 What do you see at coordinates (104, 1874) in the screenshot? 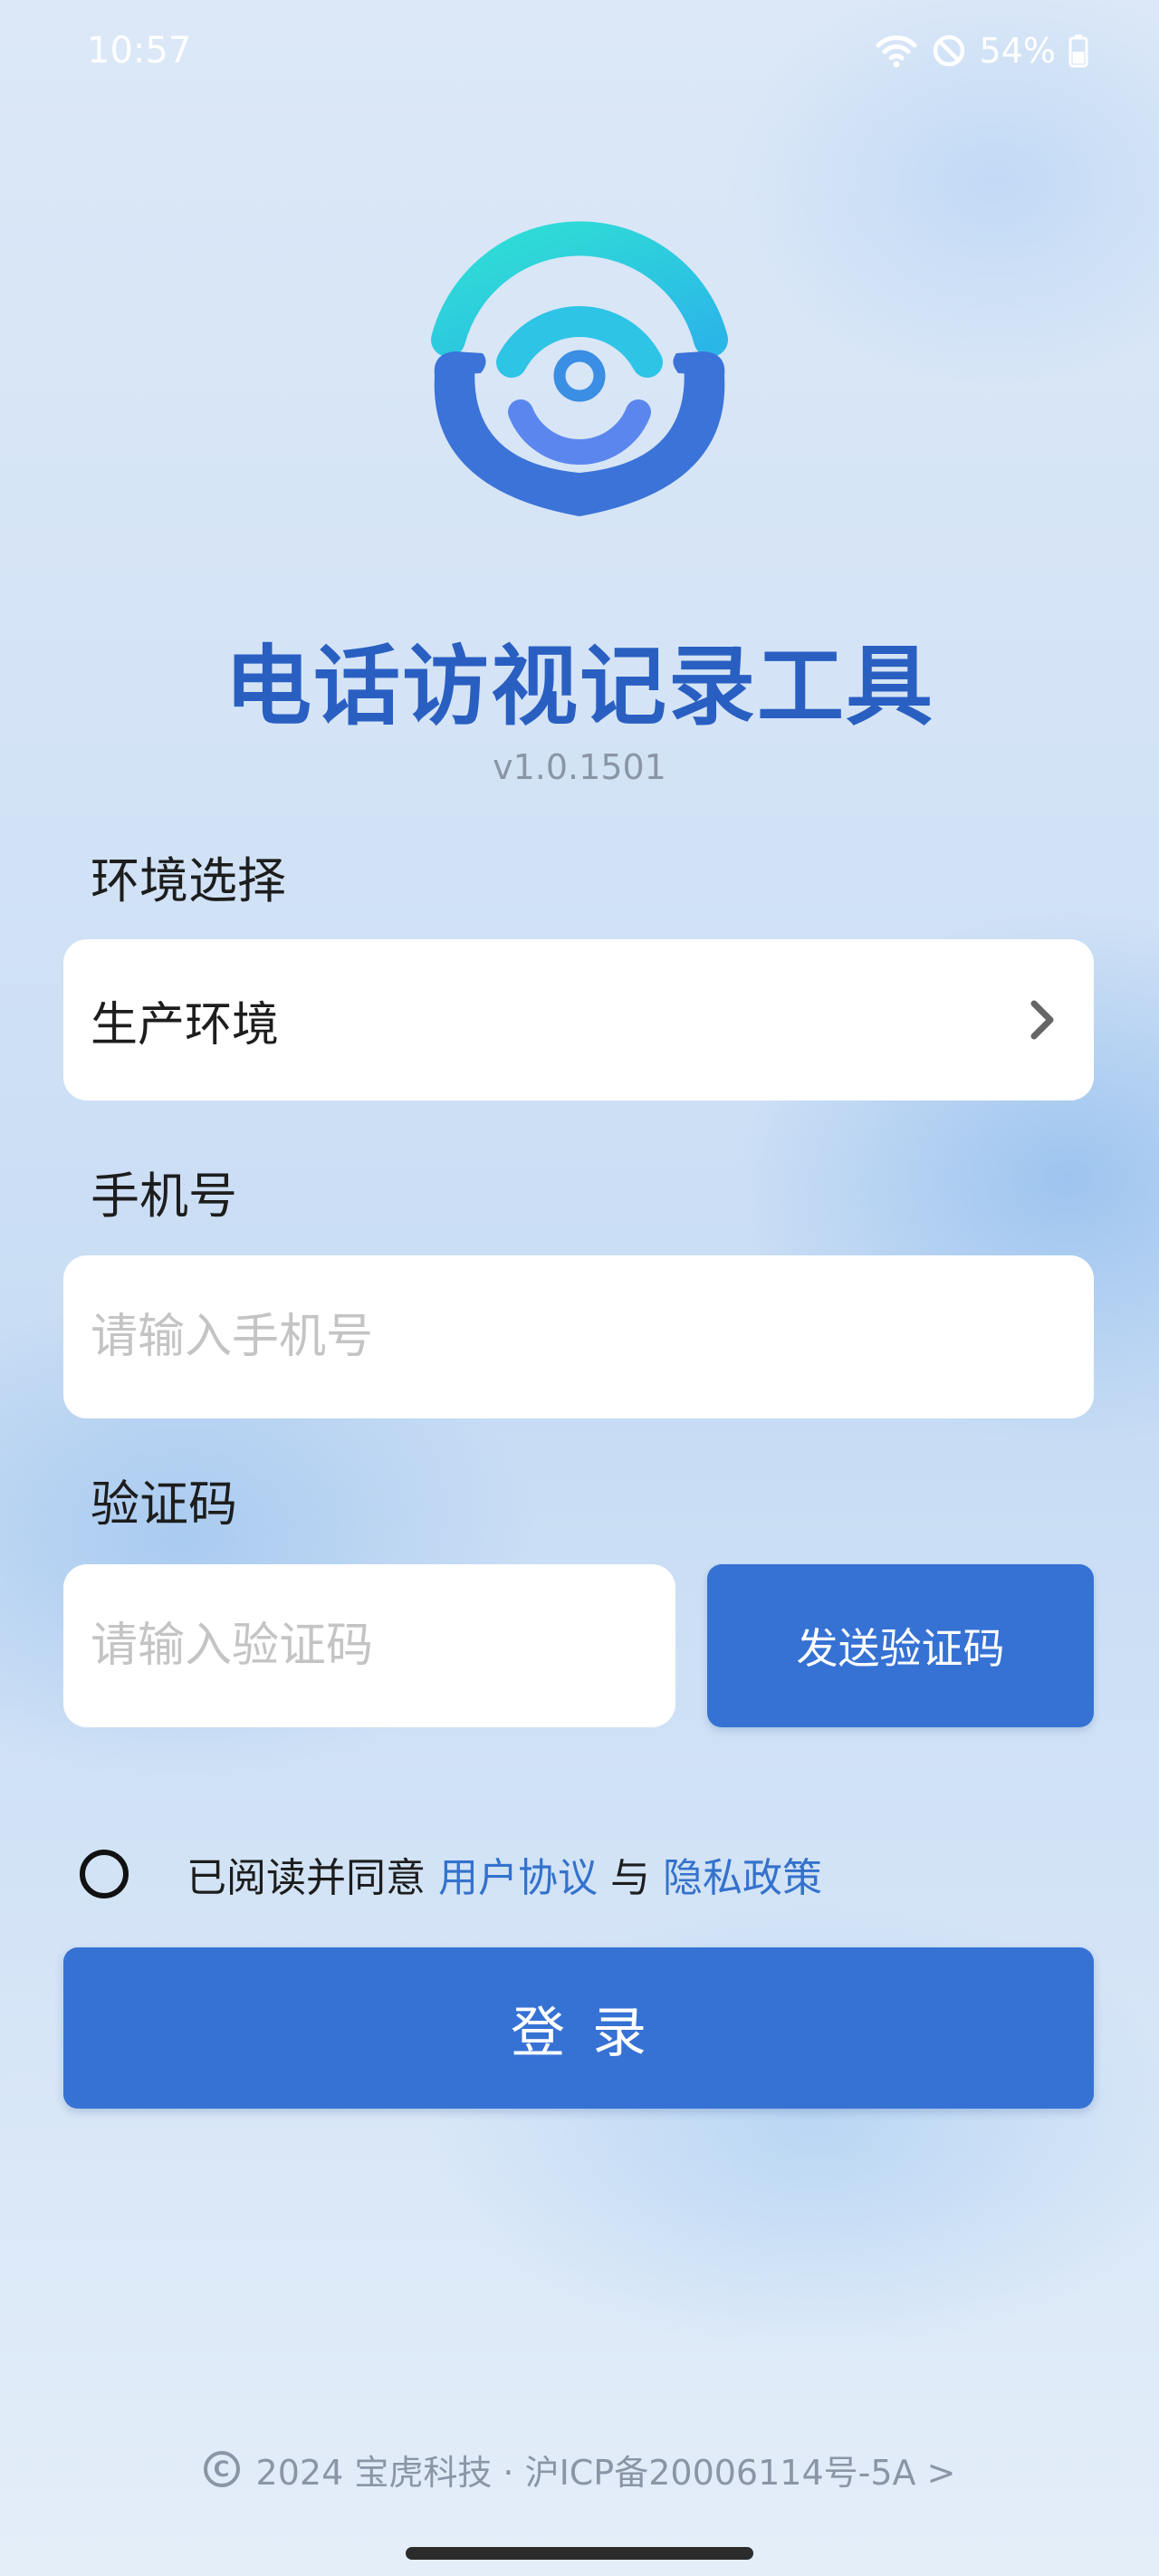
I see `agreement-radio` at bounding box center [104, 1874].